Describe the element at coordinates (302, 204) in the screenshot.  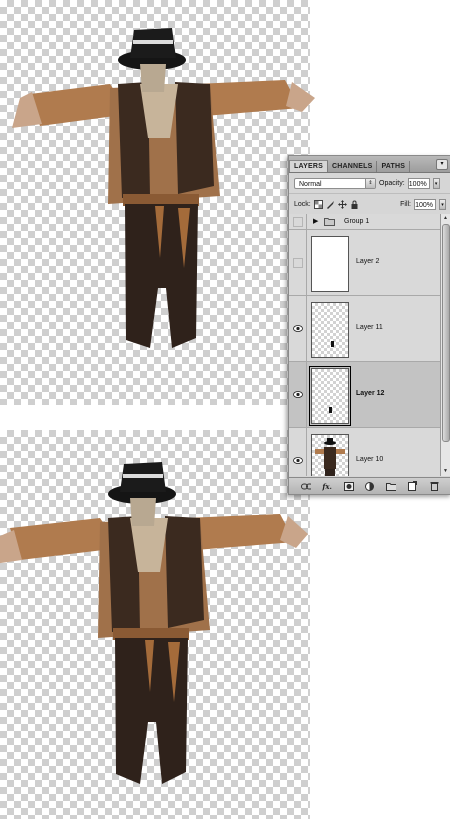
I see `lock-label: Lock:` at that location.